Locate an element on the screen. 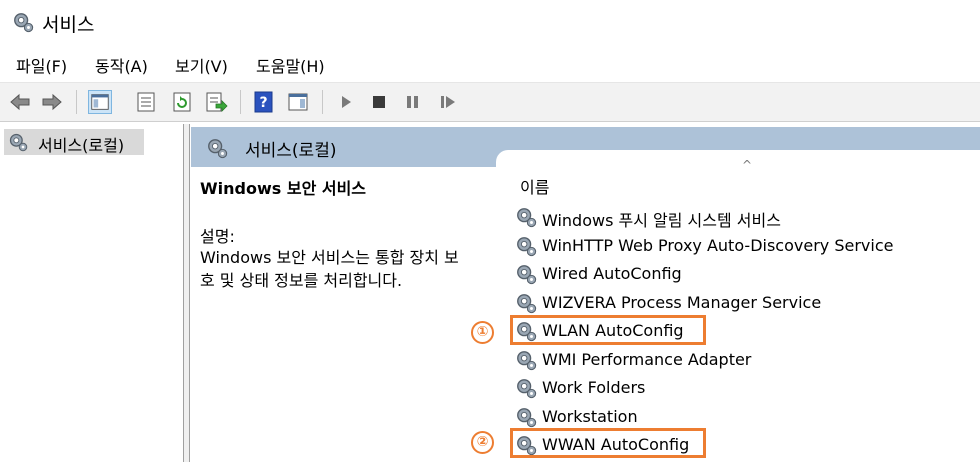  menu-help: 도움말(H) is located at coordinates (290, 65).